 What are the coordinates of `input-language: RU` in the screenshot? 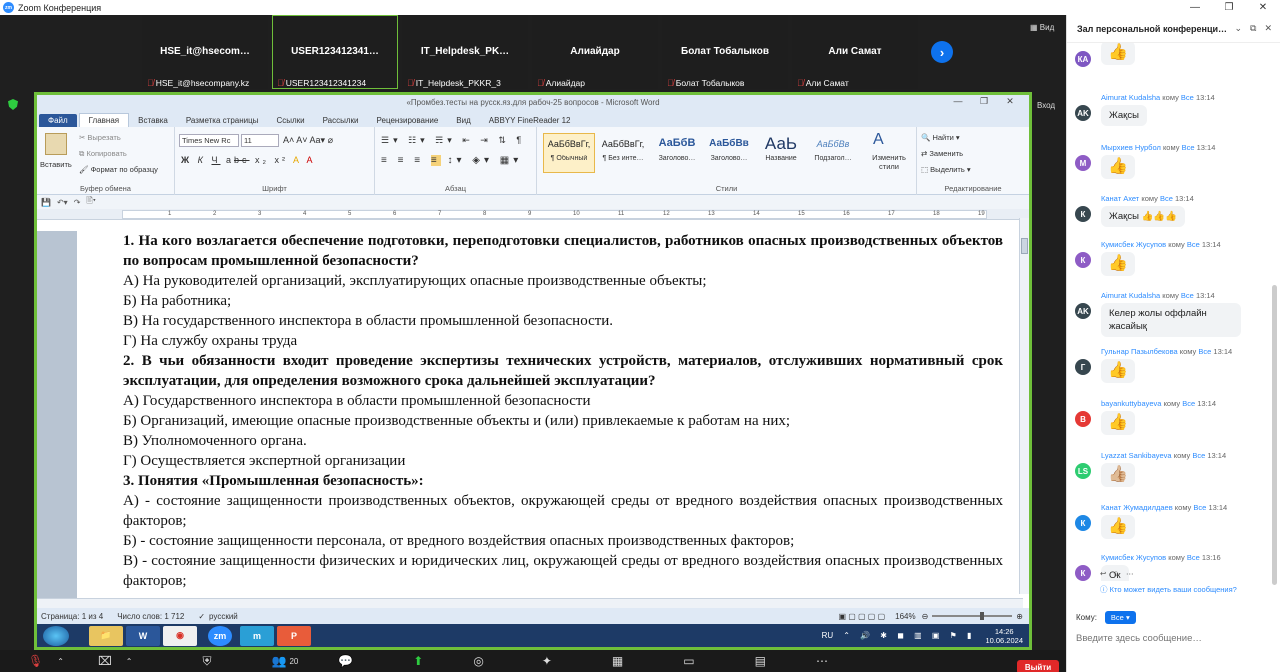 It's located at (828, 635).